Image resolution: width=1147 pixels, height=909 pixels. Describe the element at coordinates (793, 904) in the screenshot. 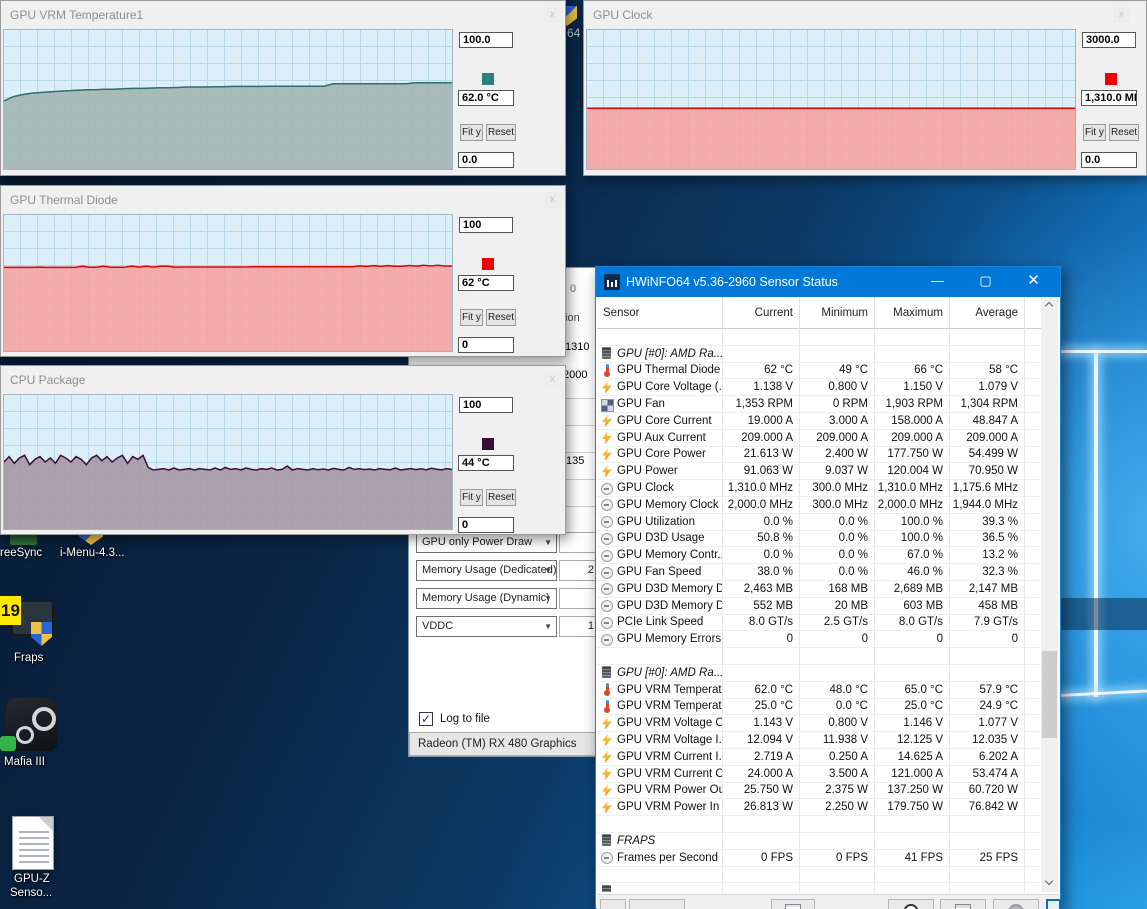

I see `toolbar-button-report` at that location.